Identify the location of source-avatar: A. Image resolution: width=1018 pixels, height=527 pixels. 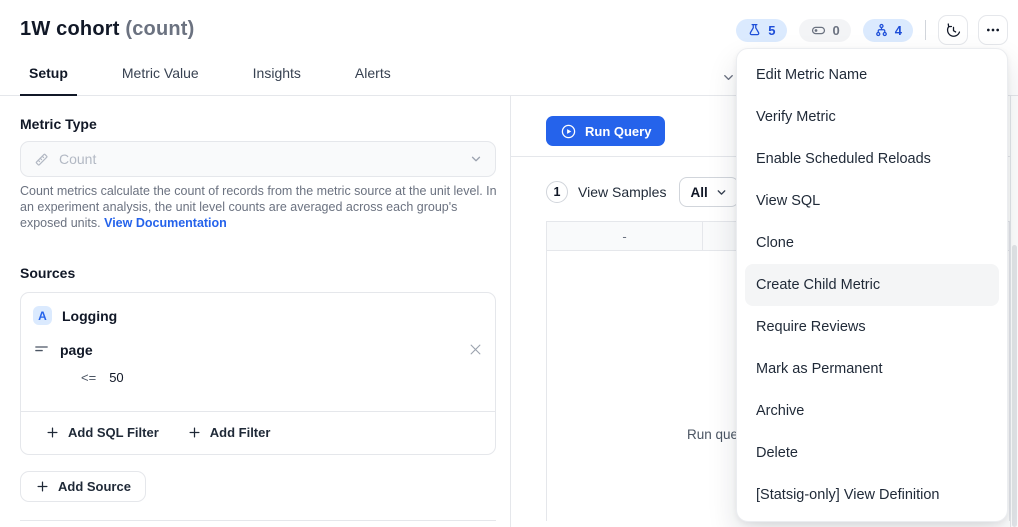
(42, 315).